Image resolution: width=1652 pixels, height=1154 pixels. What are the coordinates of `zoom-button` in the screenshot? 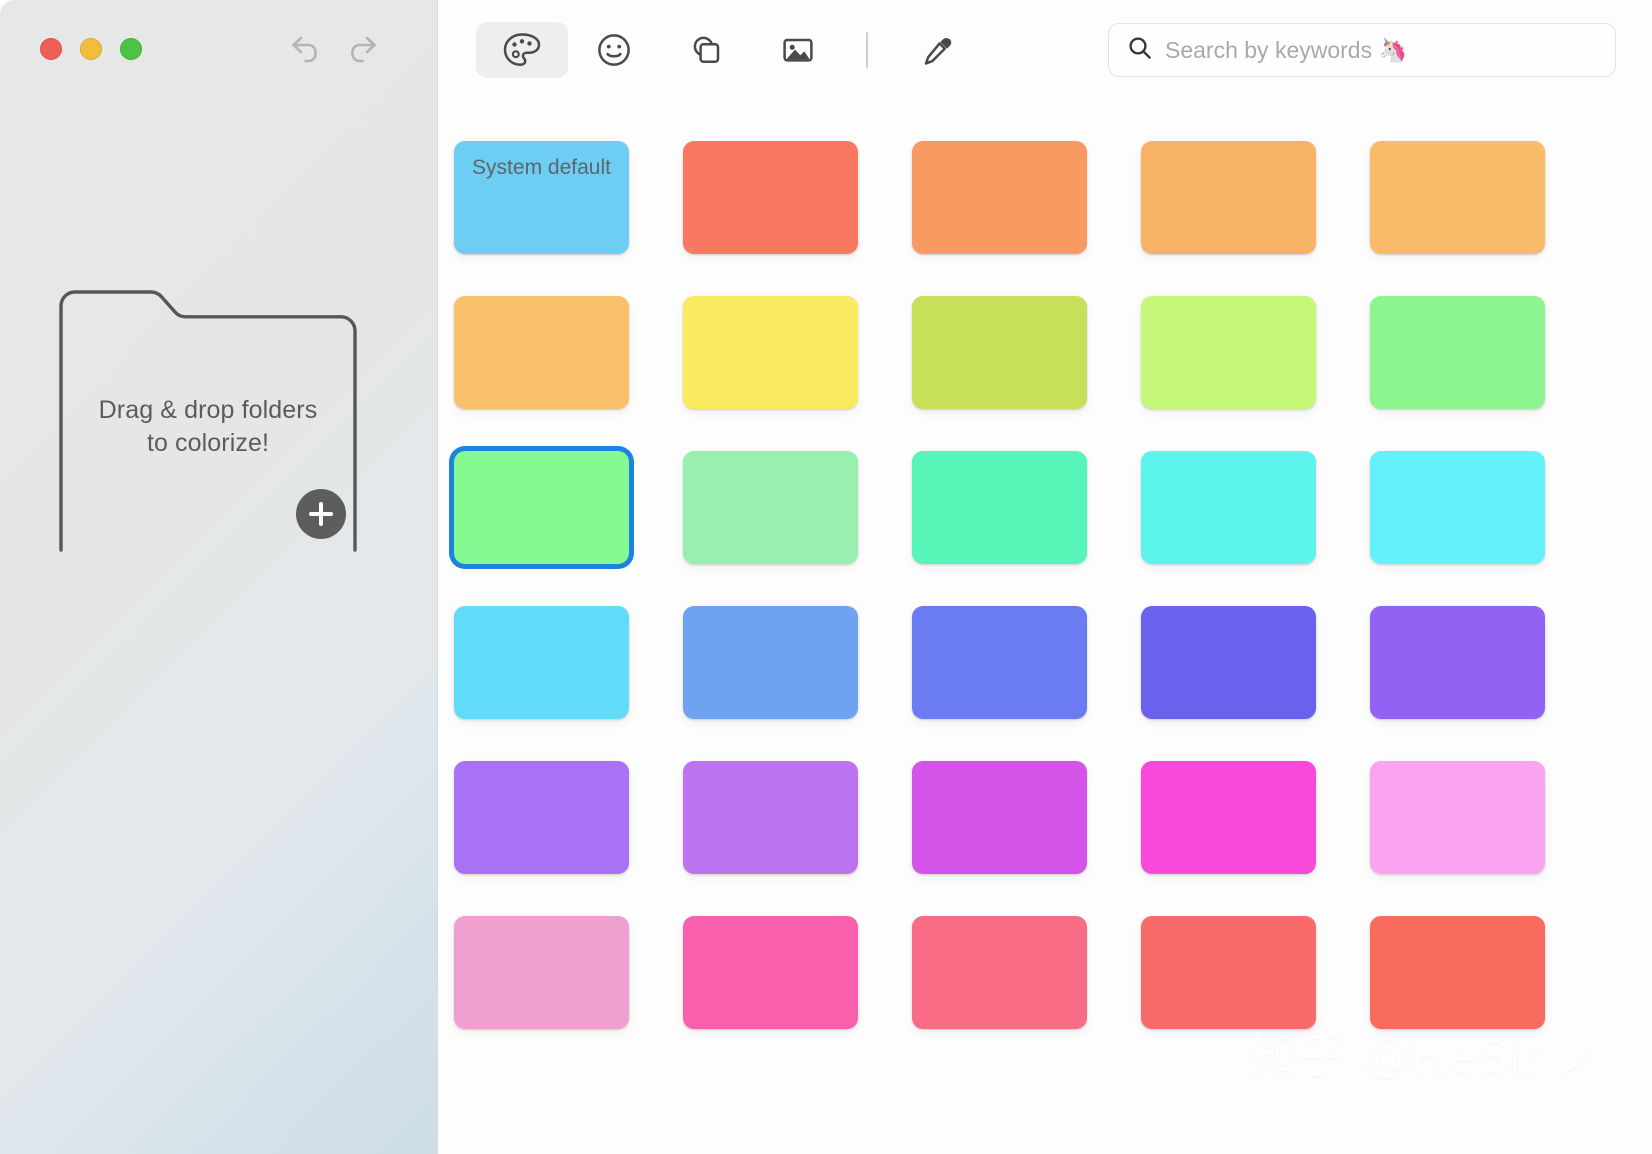 It's located at (131, 49).